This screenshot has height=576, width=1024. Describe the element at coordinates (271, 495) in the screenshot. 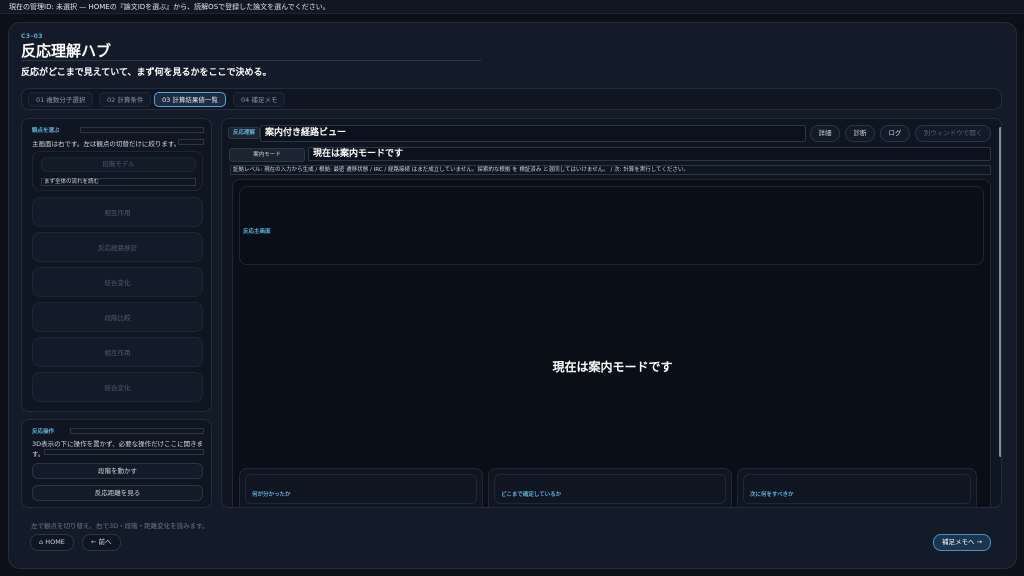

I see `info-card-label: 何が分かったか` at that location.